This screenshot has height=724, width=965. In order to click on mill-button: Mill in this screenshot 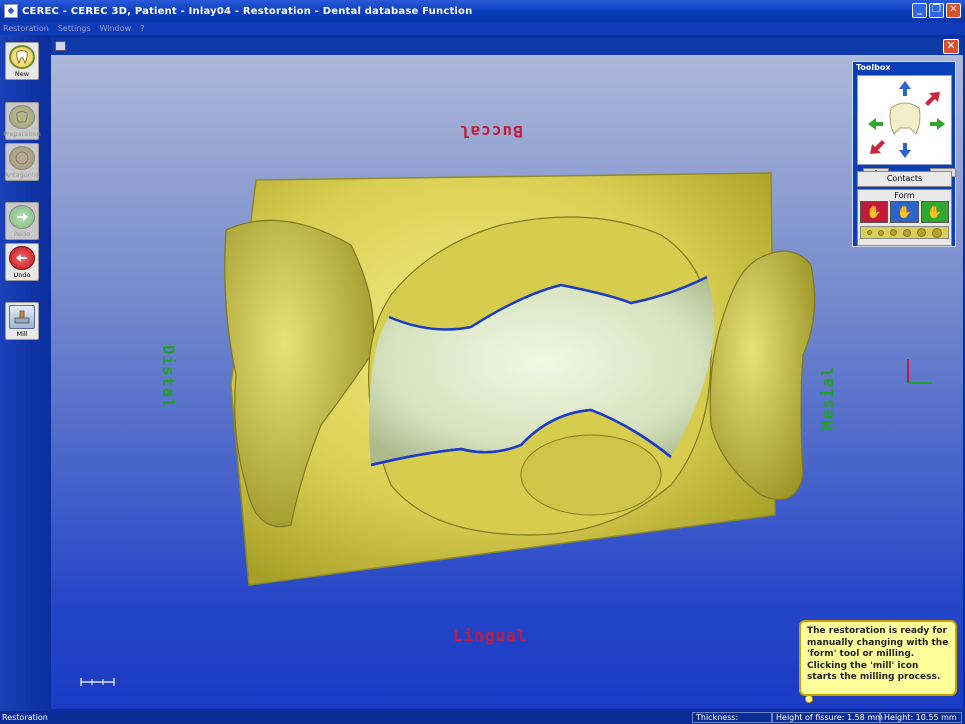, I will do `click(22, 321)`.